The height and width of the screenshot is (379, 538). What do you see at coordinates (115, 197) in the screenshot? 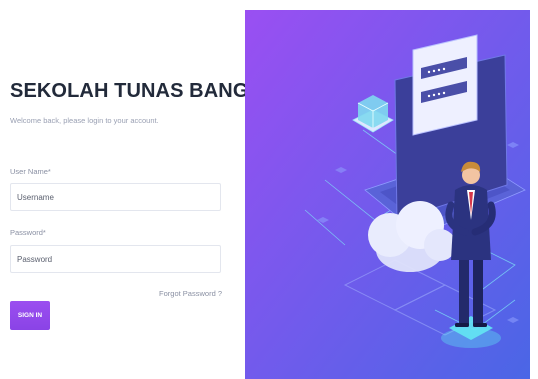
I see `username-input` at bounding box center [115, 197].